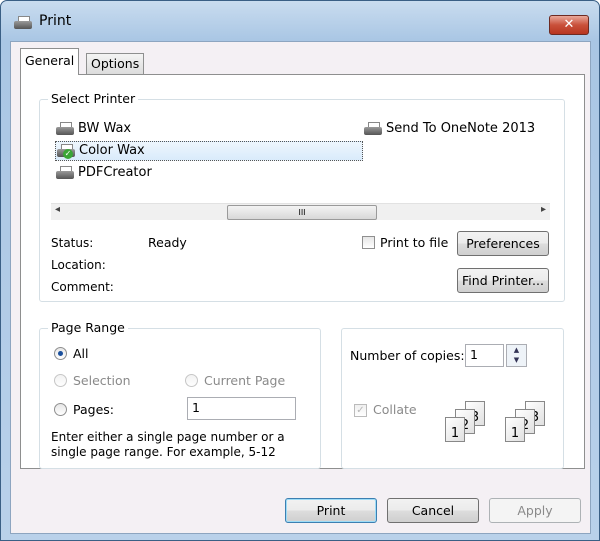  What do you see at coordinates (368, 242) in the screenshot?
I see `print-to-file-checkbox` at bounding box center [368, 242].